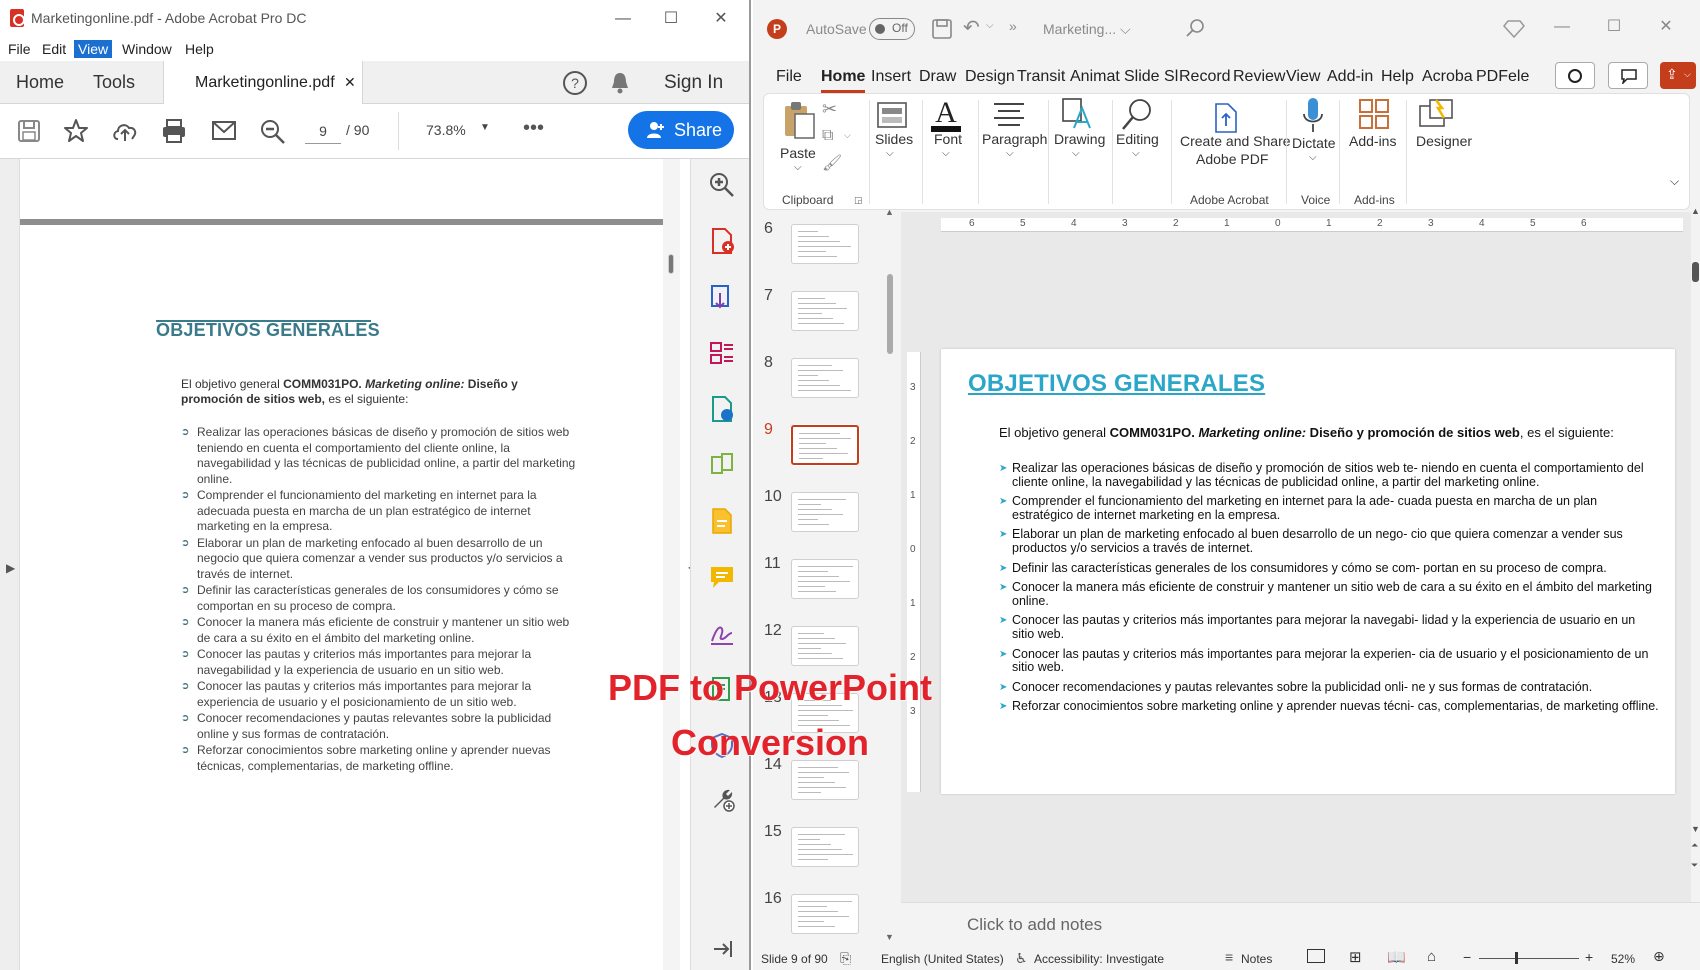 Image resolution: width=1700 pixels, height=970 pixels. What do you see at coordinates (263, 83) in the screenshot?
I see `tab-document: Marketingonline.pdf ✕` at bounding box center [263, 83].